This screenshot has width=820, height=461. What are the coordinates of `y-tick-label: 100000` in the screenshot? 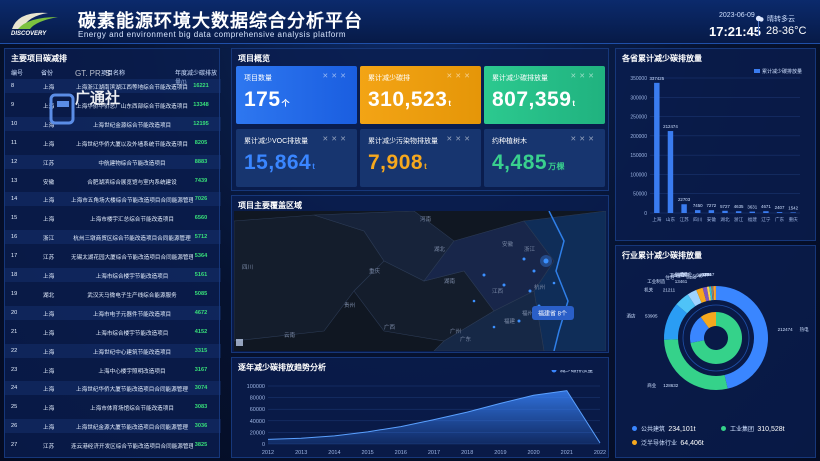 It's located at (638, 175).